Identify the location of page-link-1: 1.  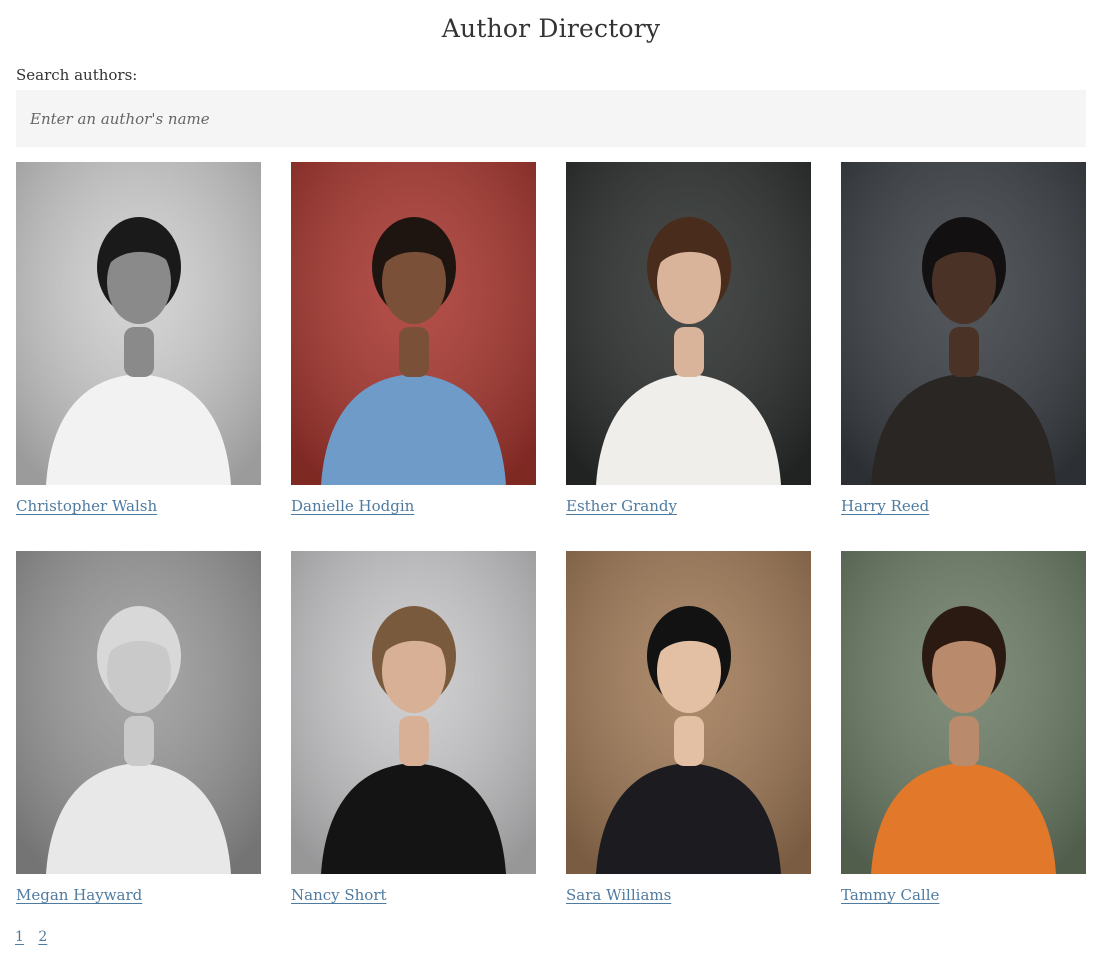
(19, 937).